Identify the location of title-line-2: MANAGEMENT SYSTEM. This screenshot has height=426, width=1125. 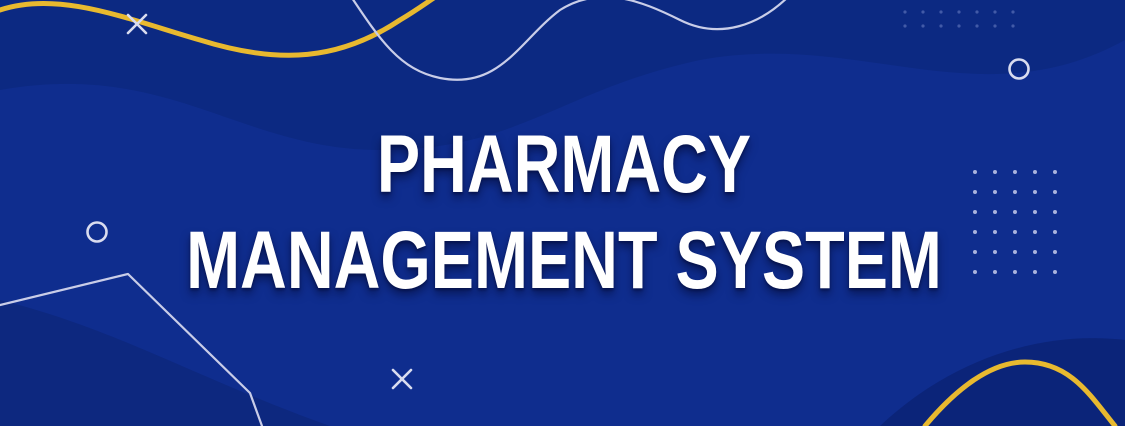
(564, 260).